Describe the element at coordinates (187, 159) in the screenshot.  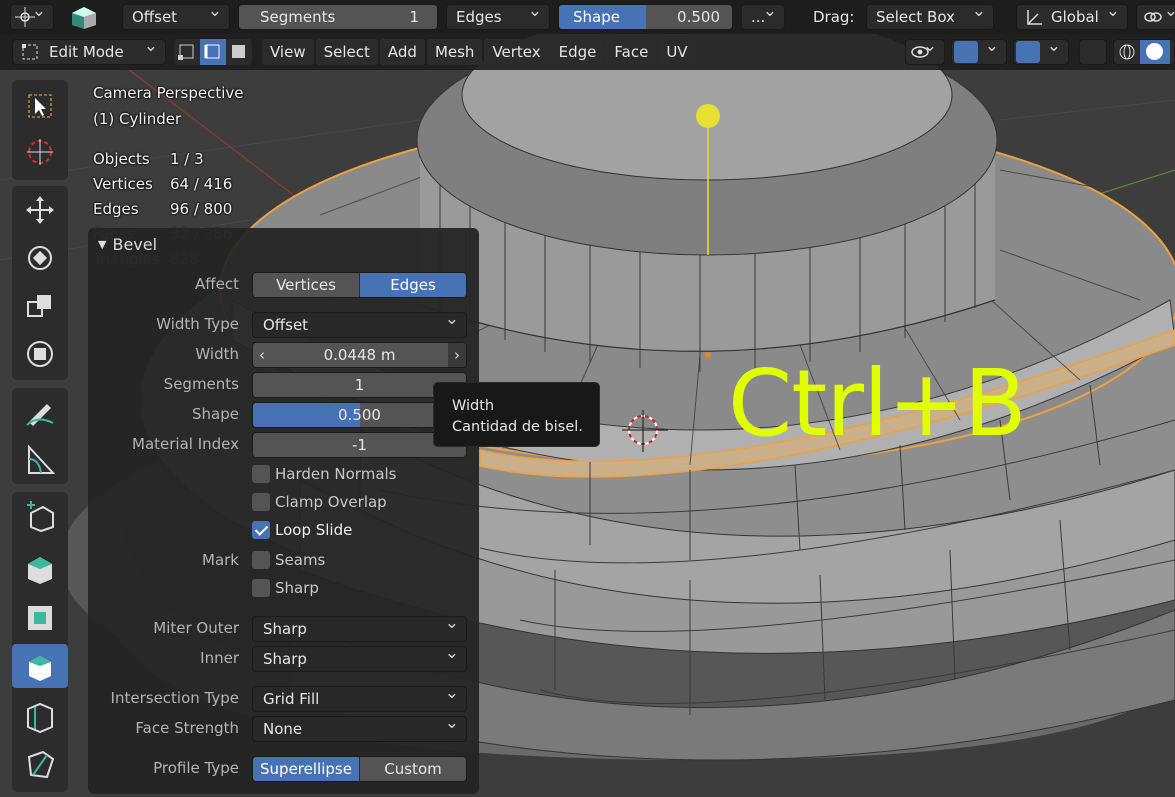
I see `stat-value: 1 / 3` at that location.